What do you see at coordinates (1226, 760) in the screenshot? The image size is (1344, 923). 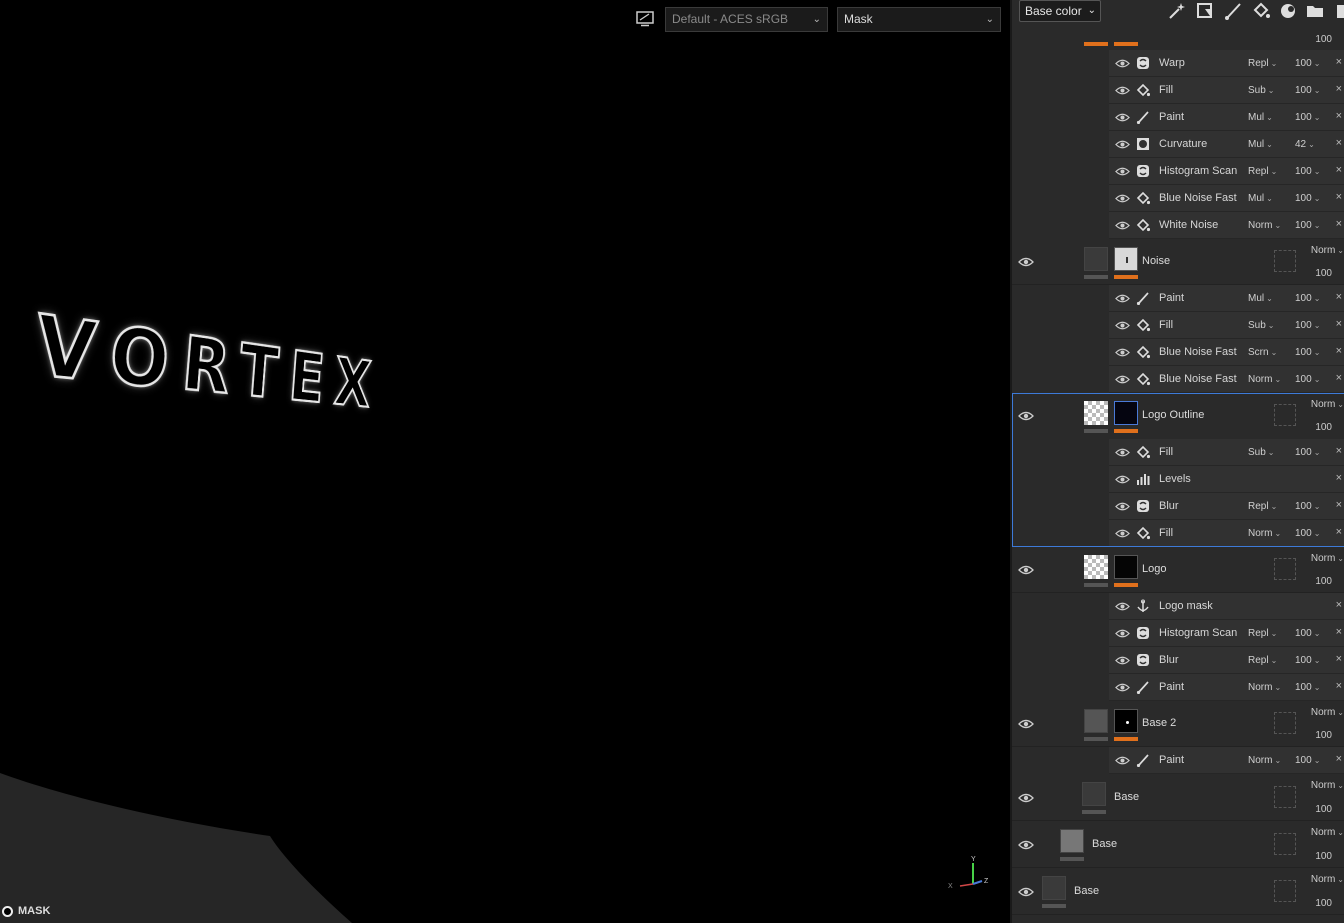 I see `effect-row: Paint Norm ⌄ 100 ⌄ ×` at bounding box center [1226, 760].